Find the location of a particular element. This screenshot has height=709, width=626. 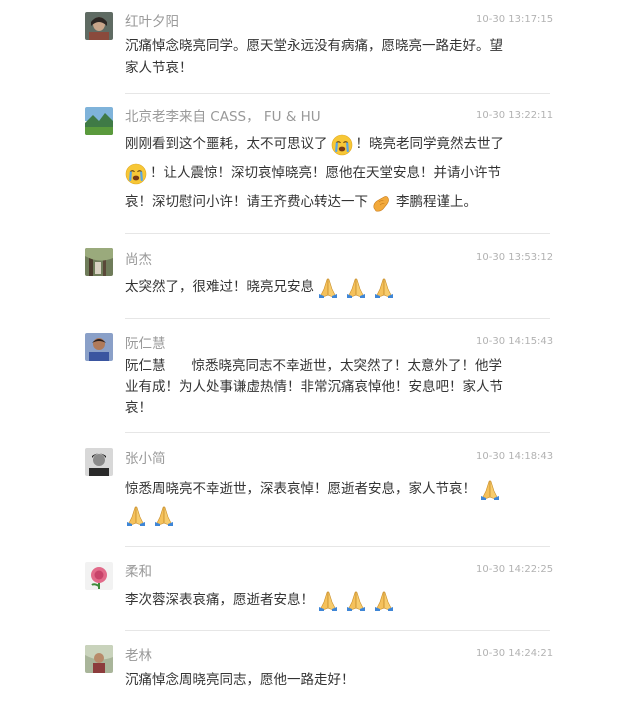

comment-author: 柔和 is located at coordinates (138, 572).